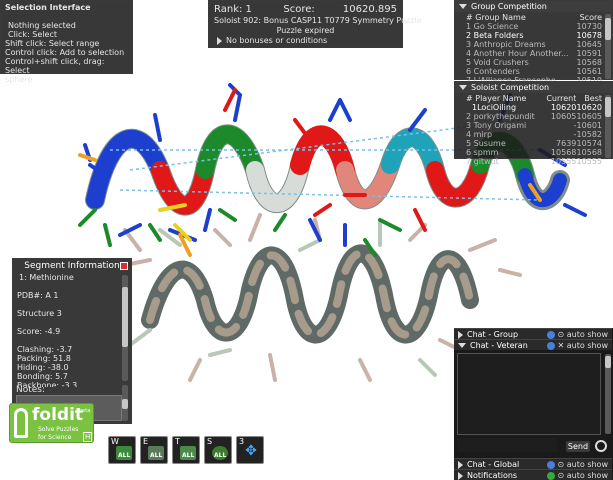 This screenshot has width=613, height=480. What do you see at coordinates (88, 437) in the screenshot?
I see `logo-hotkey: H` at bounding box center [88, 437].